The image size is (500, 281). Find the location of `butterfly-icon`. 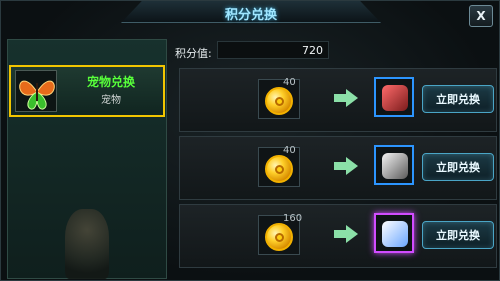

butterfly-icon is located at coordinates (37, 95).